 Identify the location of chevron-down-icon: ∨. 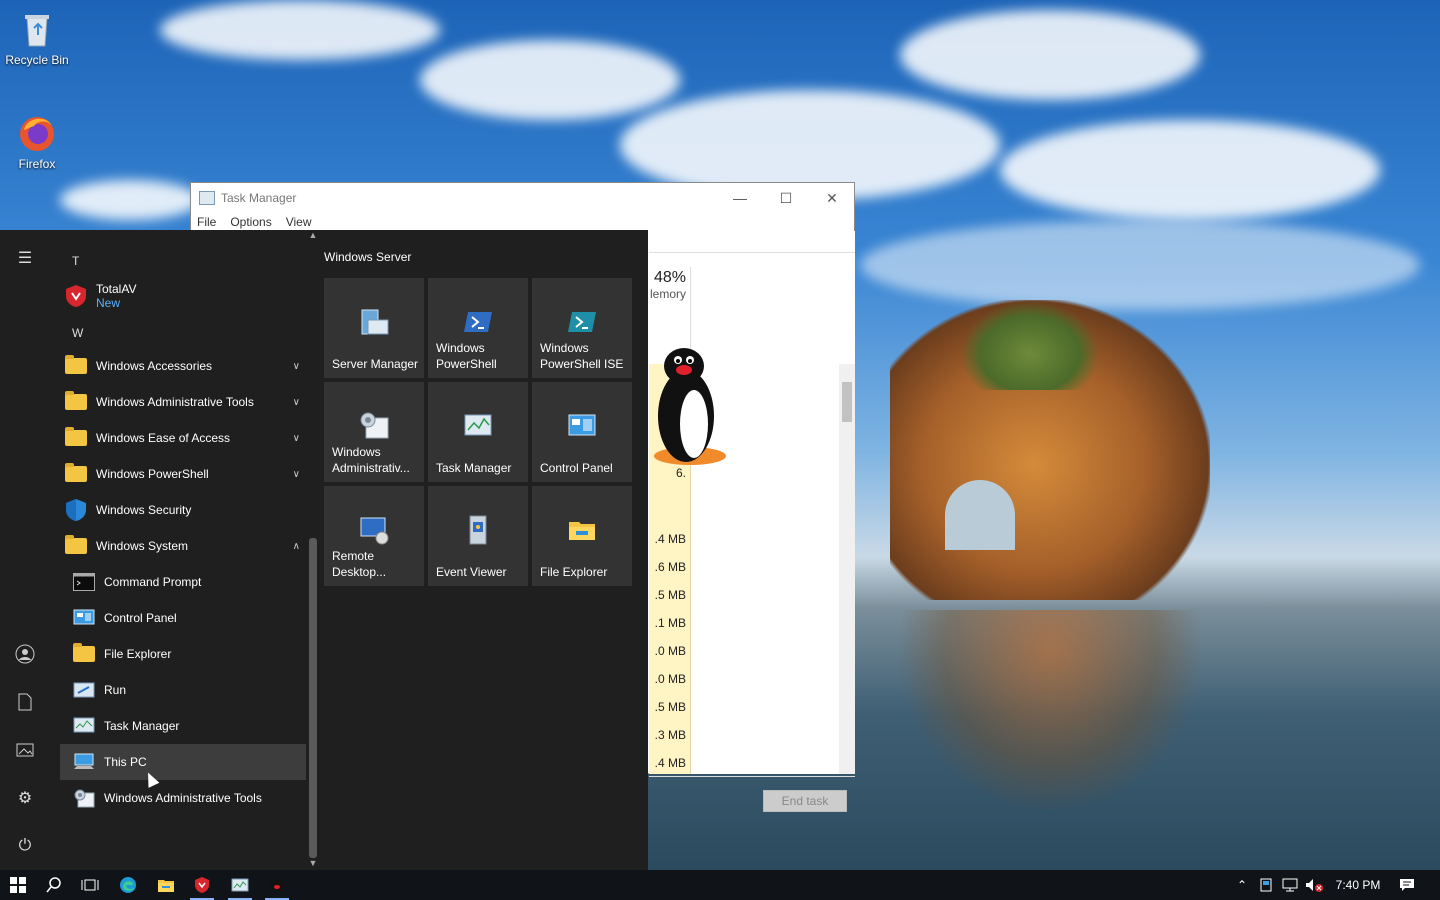
(296, 366).